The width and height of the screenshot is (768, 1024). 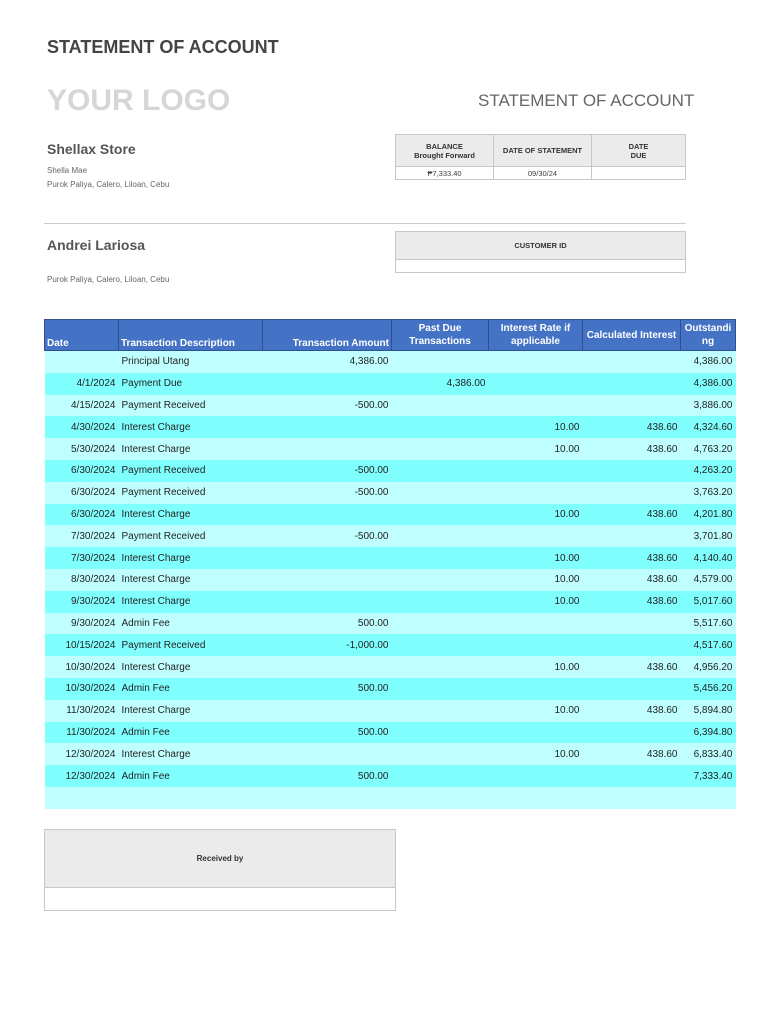 I want to click on received-by-box: Received by, so click(x=220, y=870).